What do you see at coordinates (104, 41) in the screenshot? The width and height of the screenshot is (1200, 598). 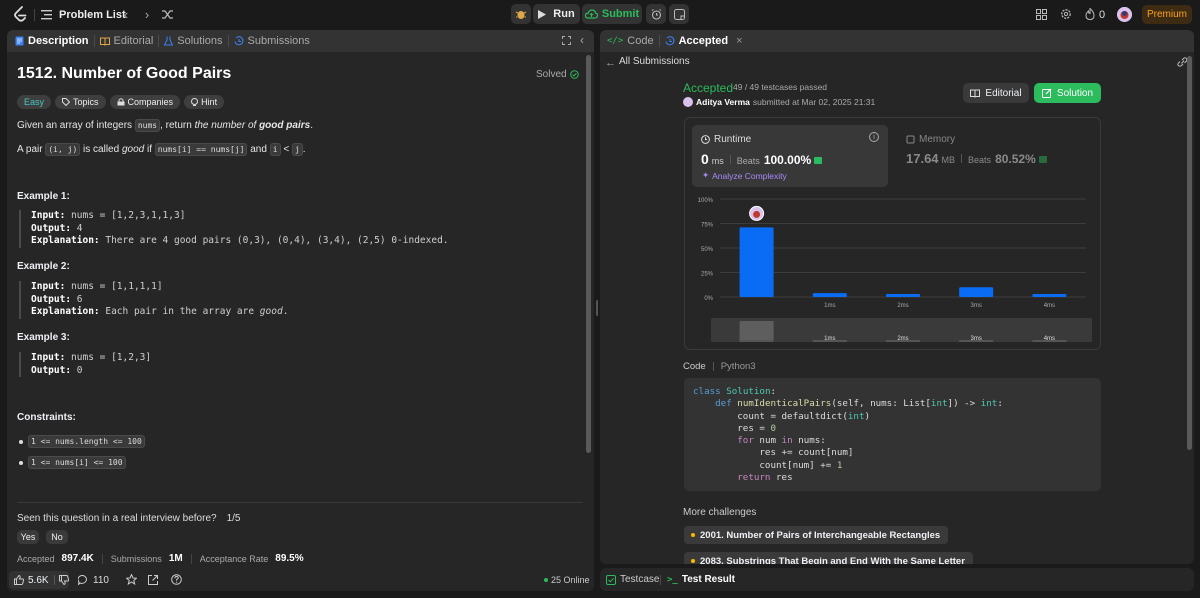 I see `book-icon` at bounding box center [104, 41].